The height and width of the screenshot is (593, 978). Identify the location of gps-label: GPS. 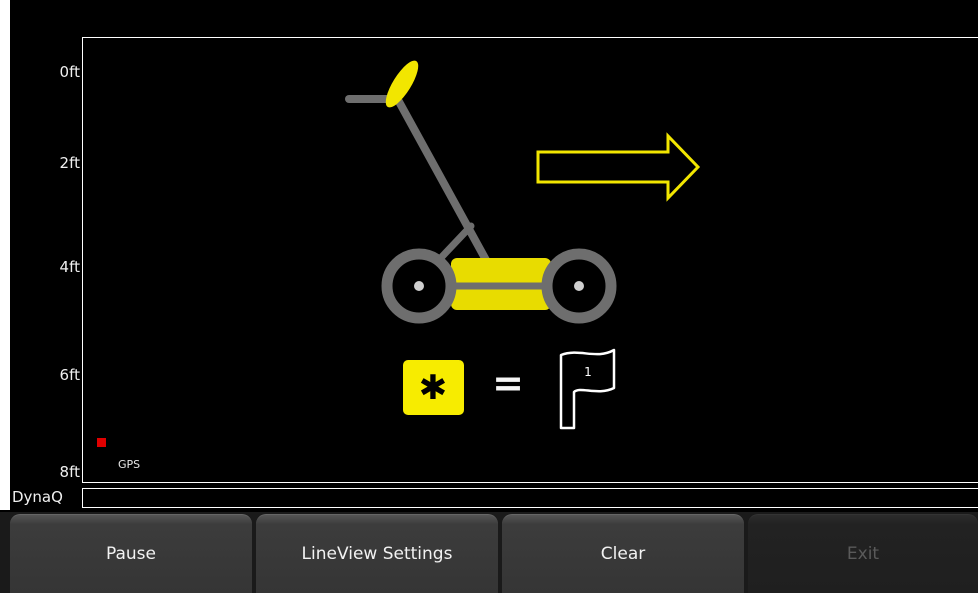
(129, 464).